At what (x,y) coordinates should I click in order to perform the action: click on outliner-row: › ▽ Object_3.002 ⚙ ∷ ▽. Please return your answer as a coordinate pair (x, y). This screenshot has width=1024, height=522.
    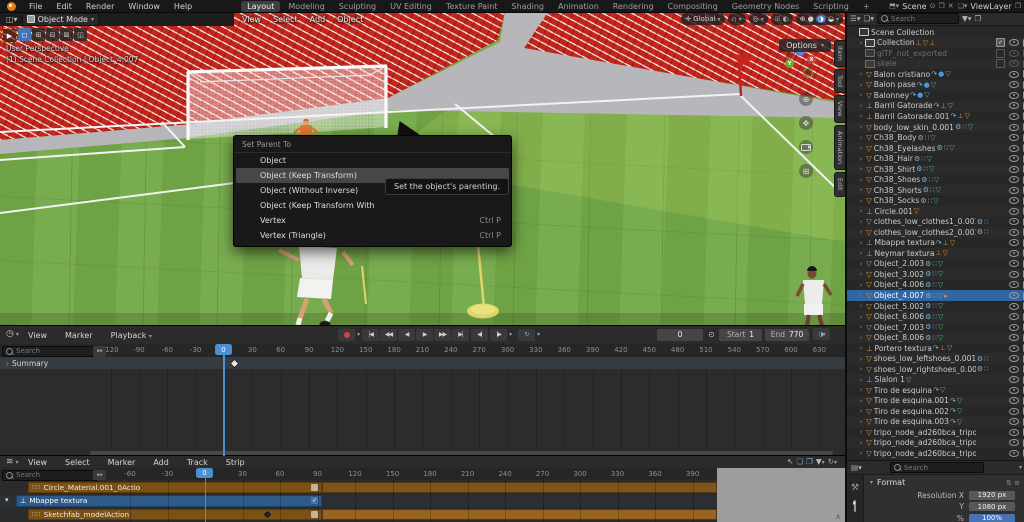
    Looking at the image, I should click on (935, 274).